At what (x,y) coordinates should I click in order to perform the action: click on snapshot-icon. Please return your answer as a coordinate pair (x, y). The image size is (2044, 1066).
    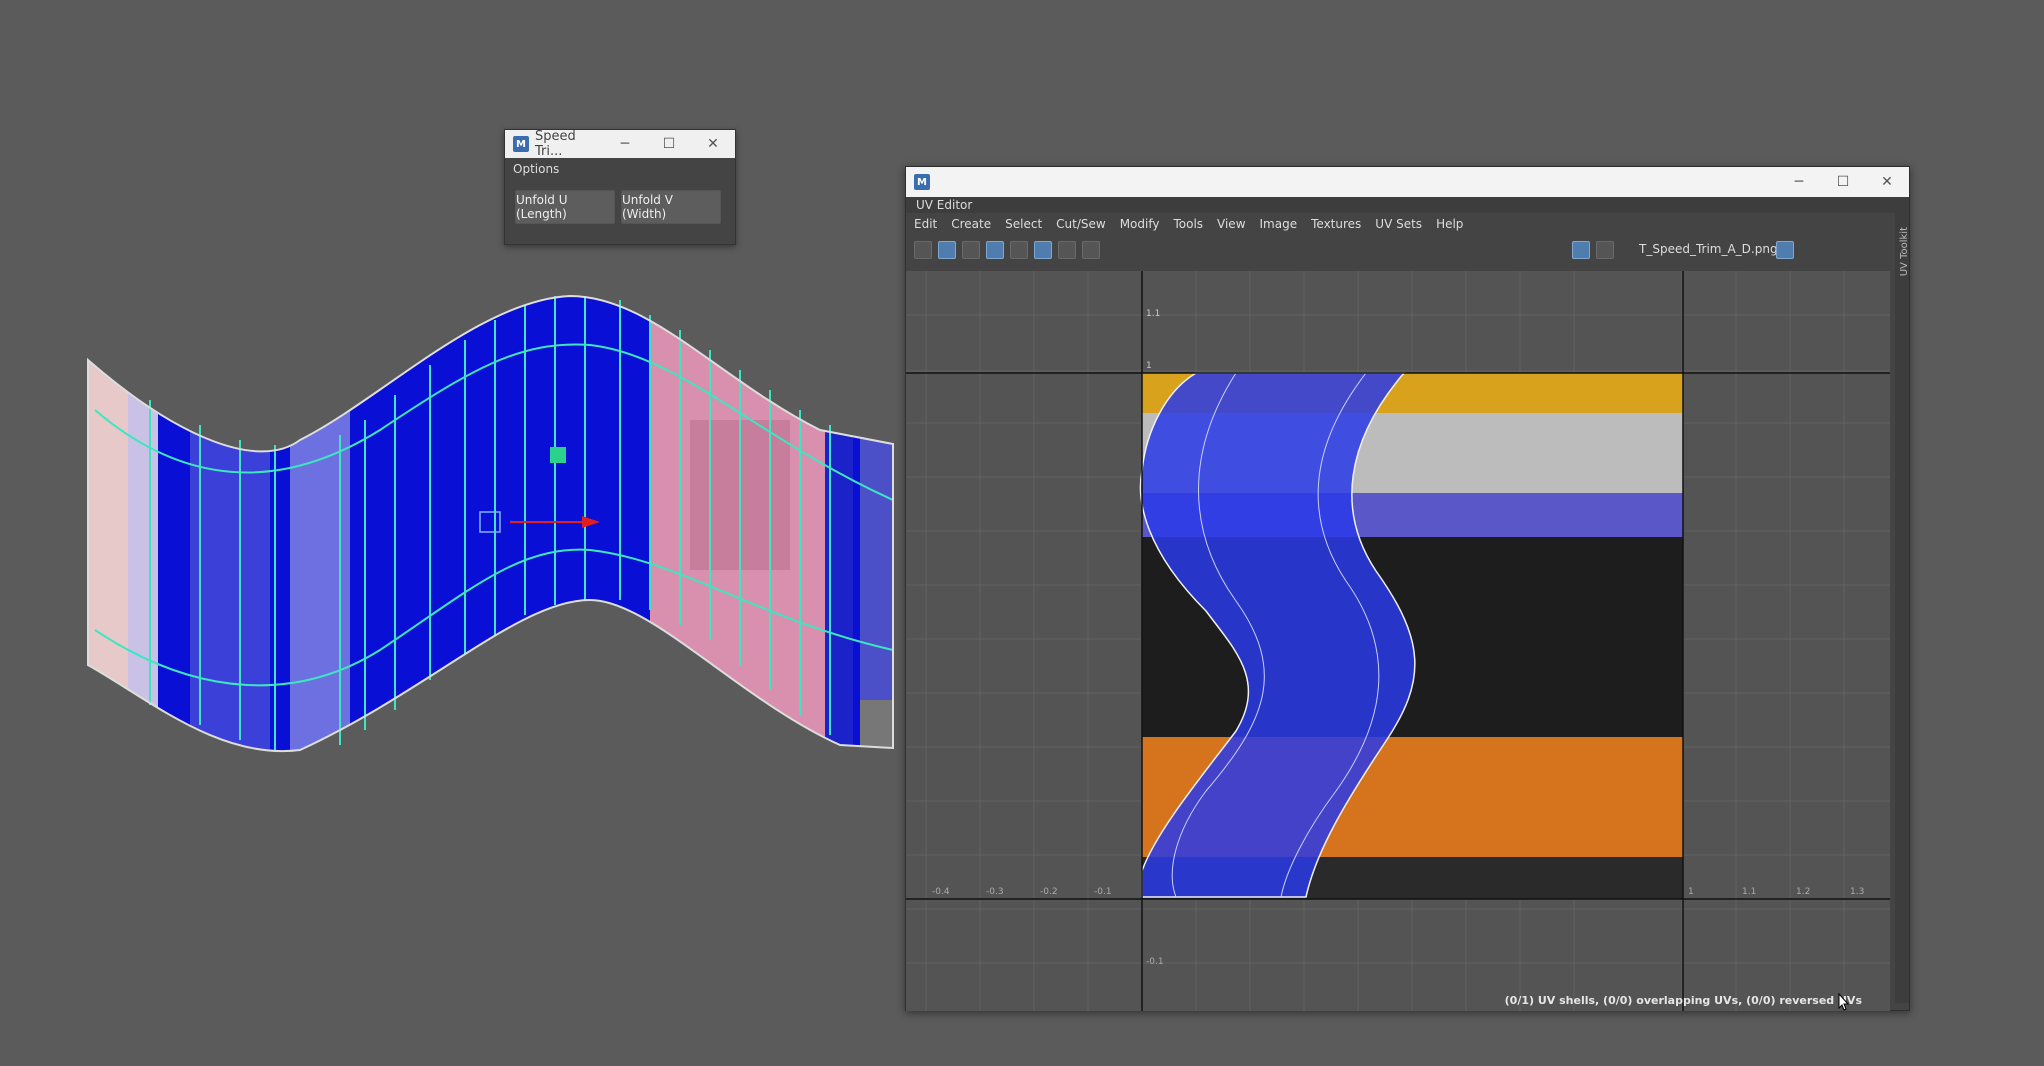
    Looking at the image, I should click on (1091, 250).